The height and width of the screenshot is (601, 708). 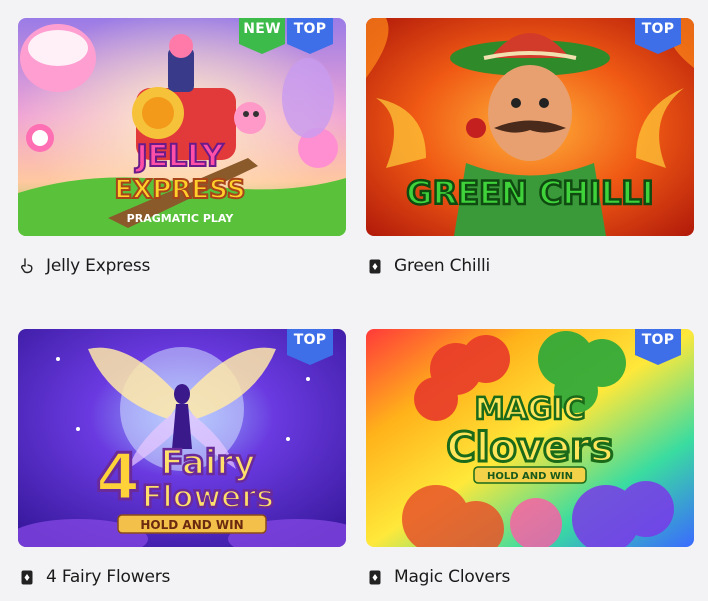 I want to click on art-logo-line1: Fairy, so click(x=208, y=463).